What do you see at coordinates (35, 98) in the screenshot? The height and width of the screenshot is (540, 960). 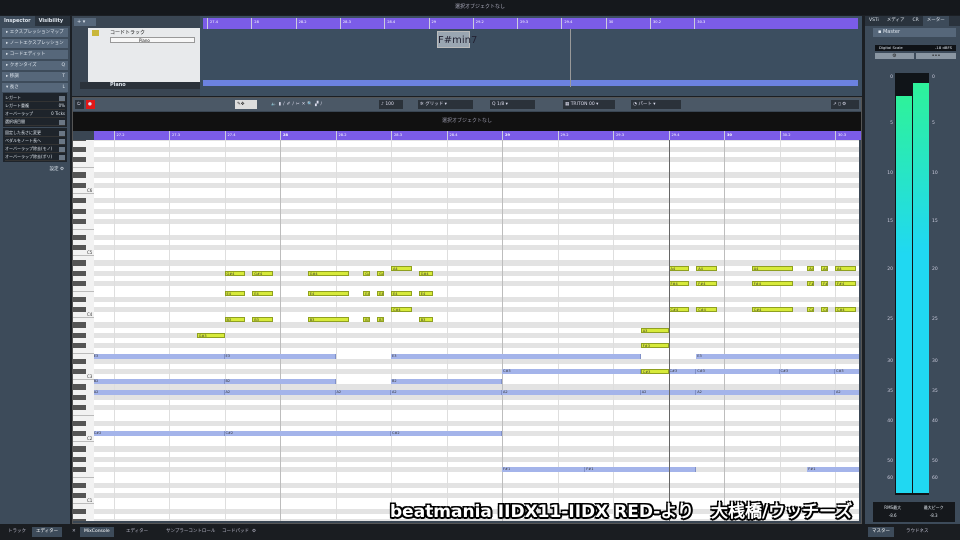 I see `legato-row: レガート` at bounding box center [35, 98].